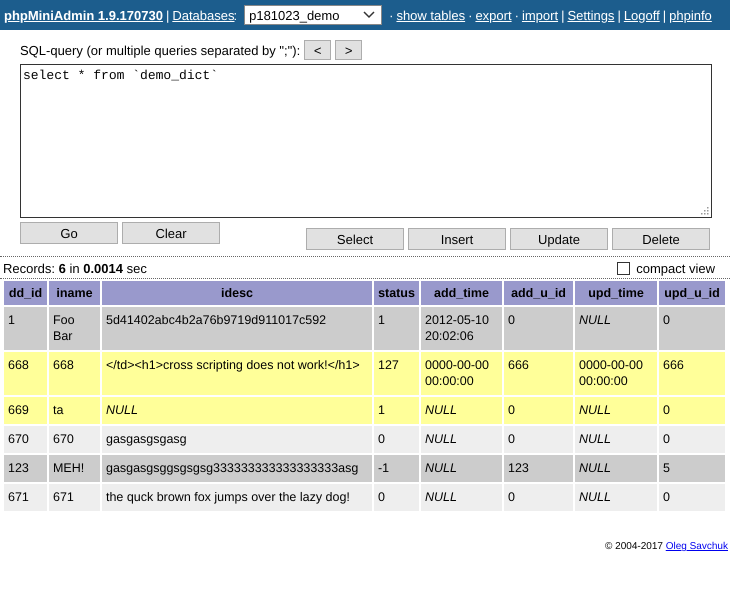  Describe the element at coordinates (642, 15) in the screenshot. I see `nav-link: Logoff` at that location.